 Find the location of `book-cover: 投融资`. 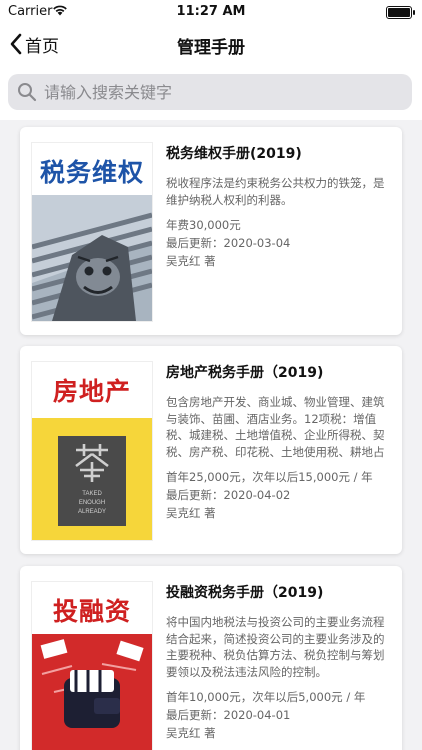

book-cover: 投融资 is located at coordinates (92, 665).